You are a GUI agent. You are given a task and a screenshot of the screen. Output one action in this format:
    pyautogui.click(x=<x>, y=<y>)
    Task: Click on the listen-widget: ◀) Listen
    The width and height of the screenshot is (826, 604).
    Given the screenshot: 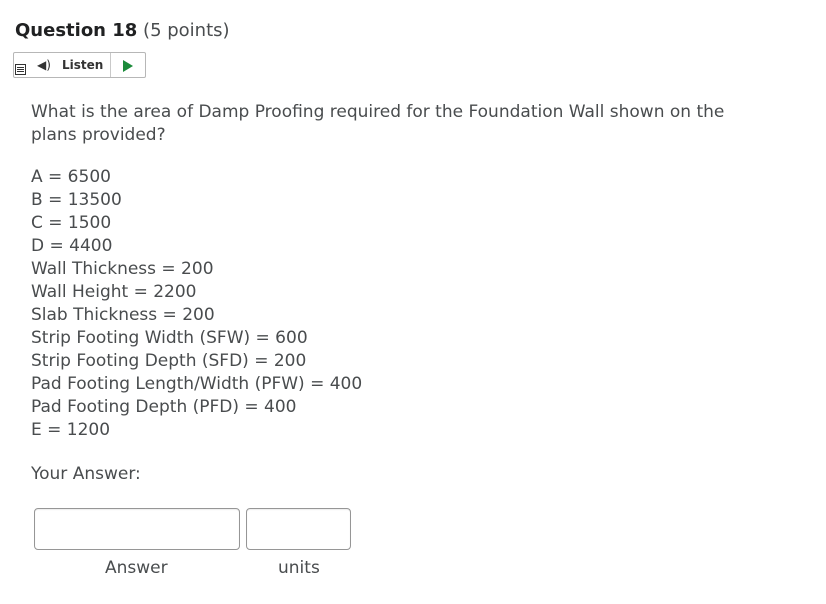 What is the action you would take?
    pyautogui.click(x=79, y=65)
    